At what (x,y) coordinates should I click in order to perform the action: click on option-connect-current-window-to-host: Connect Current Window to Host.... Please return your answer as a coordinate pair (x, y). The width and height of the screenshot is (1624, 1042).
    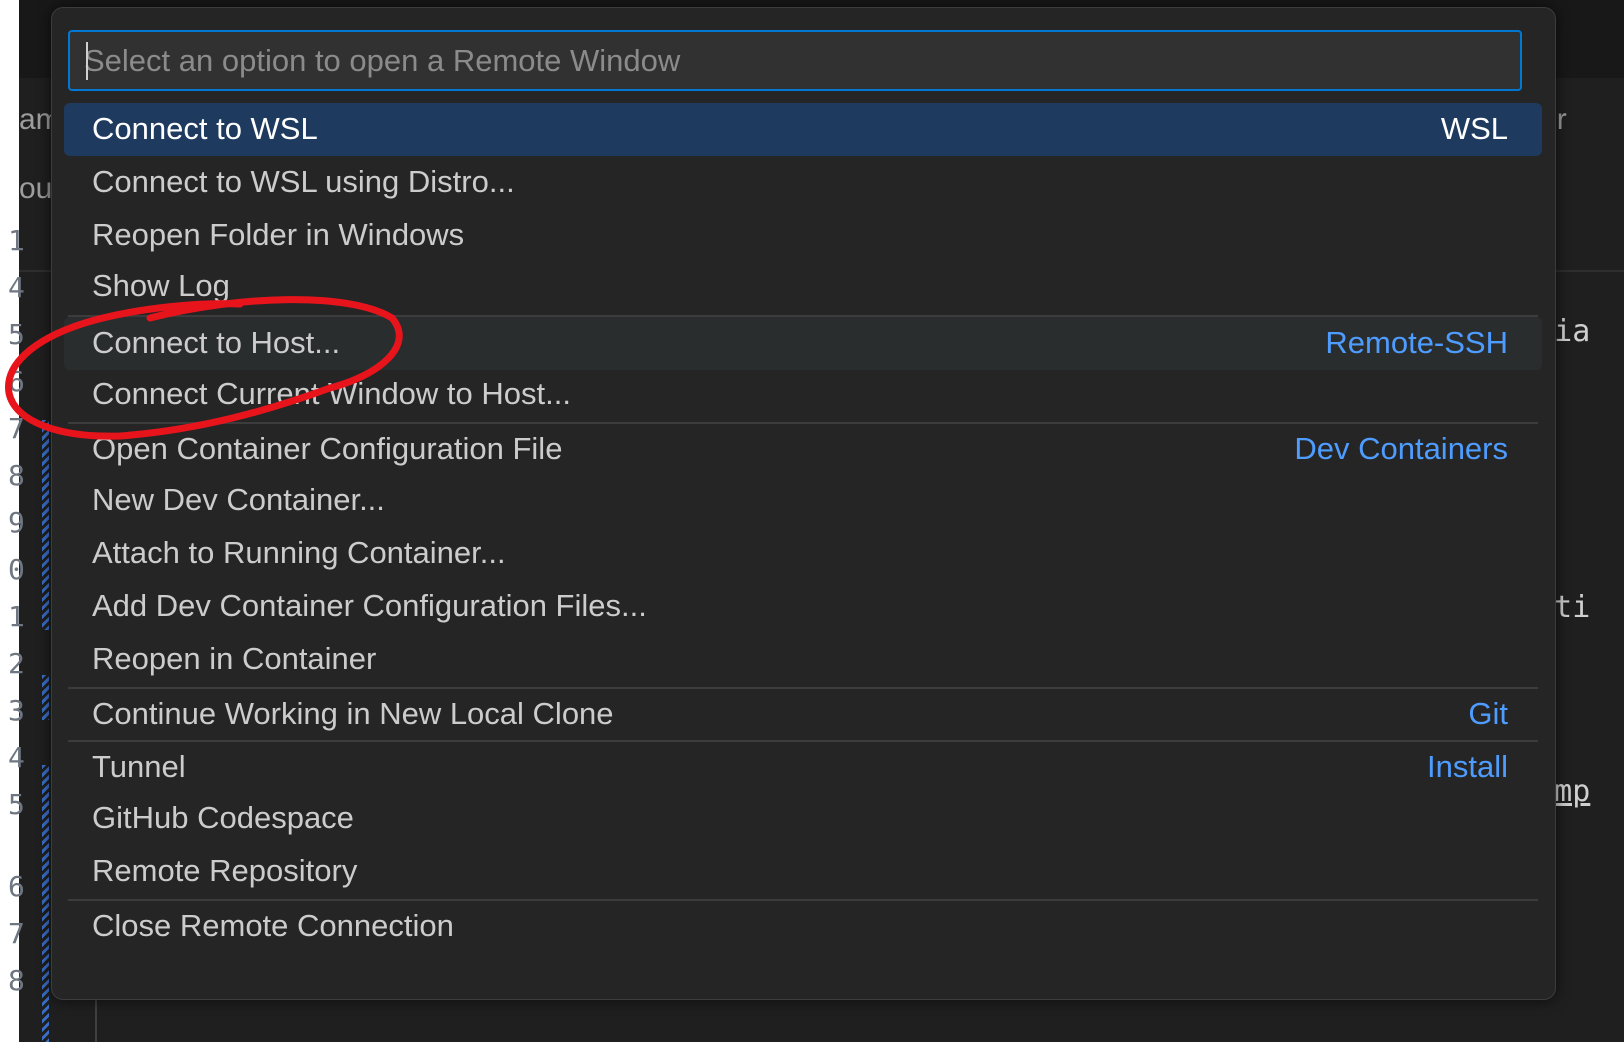
    Looking at the image, I should click on (803, 394).